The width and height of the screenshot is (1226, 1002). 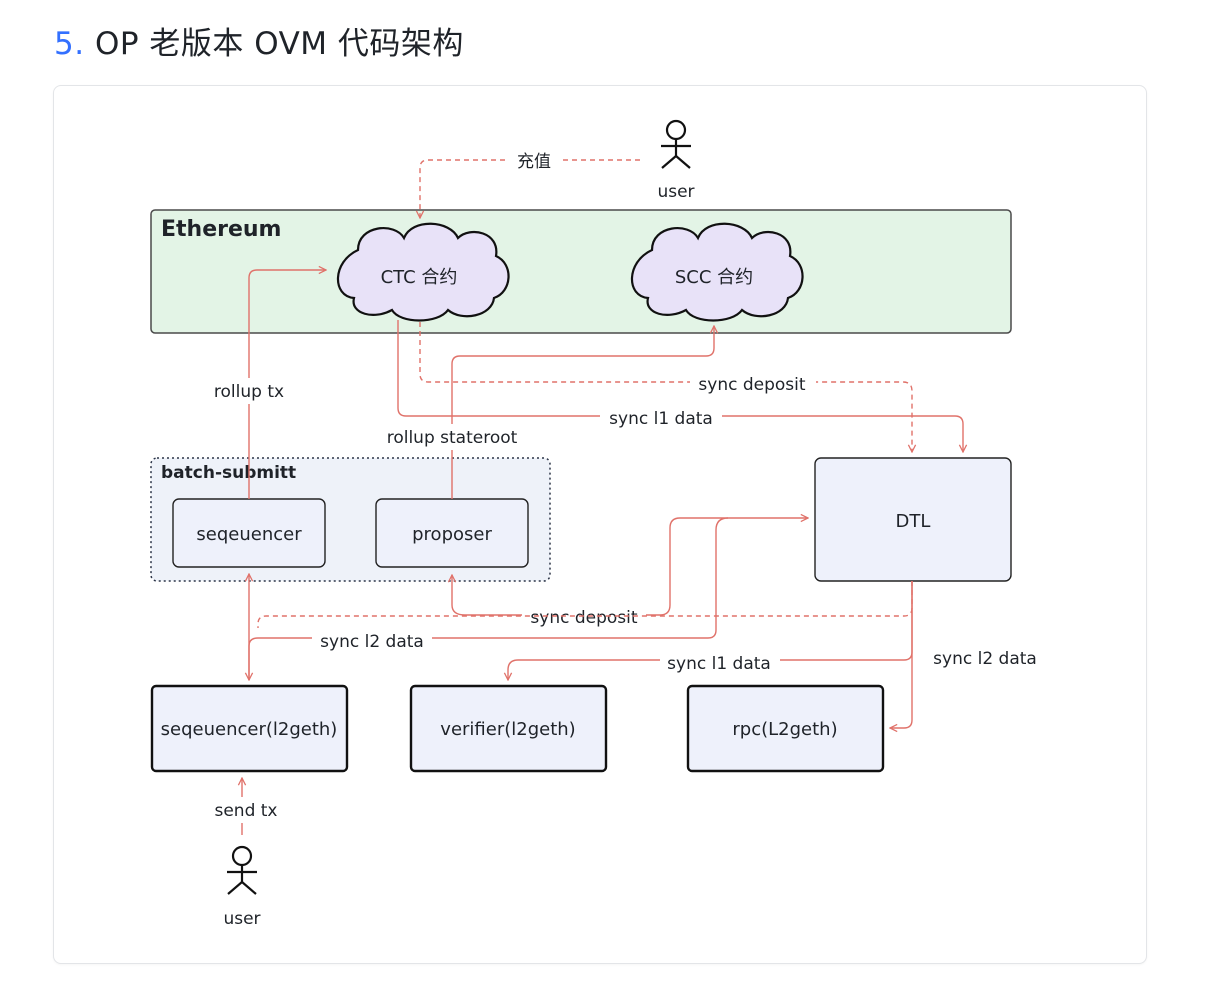 I want to click on sequencer-batch-label: seqeuencer, so click(x=249, y=534).